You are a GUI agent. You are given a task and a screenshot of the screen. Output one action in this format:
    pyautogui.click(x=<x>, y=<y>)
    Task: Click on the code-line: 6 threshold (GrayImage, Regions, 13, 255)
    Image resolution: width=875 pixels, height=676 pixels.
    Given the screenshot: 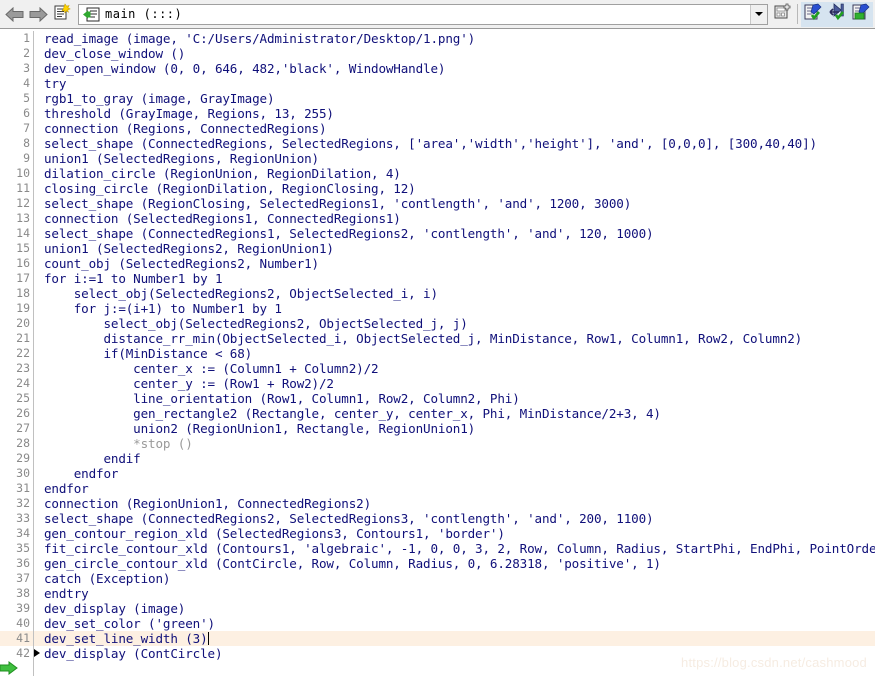 What is the action you would take?
    pyautogui.click(x=437, y=113)
    